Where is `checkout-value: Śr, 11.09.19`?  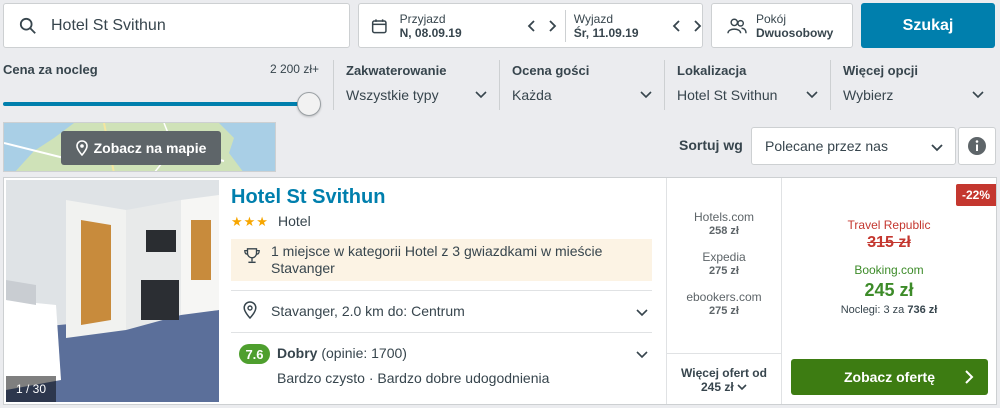 checkout-value: Śr, 11.09.19 is located at coordinates (606, 32).